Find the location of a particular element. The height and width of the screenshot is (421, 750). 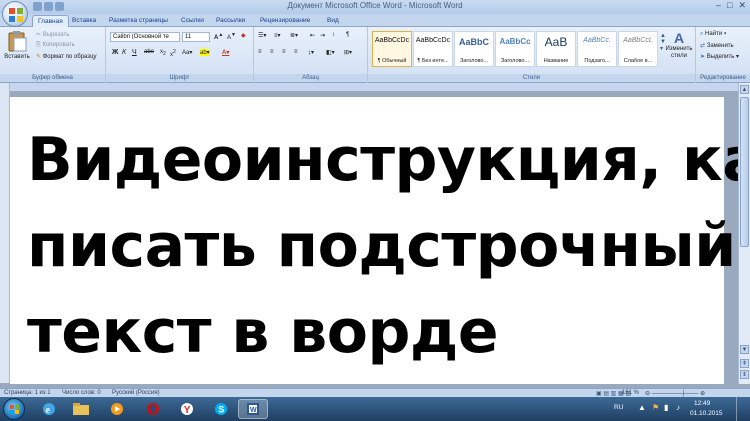

volume-icon: ♪ is located at coordinates (678, 407).